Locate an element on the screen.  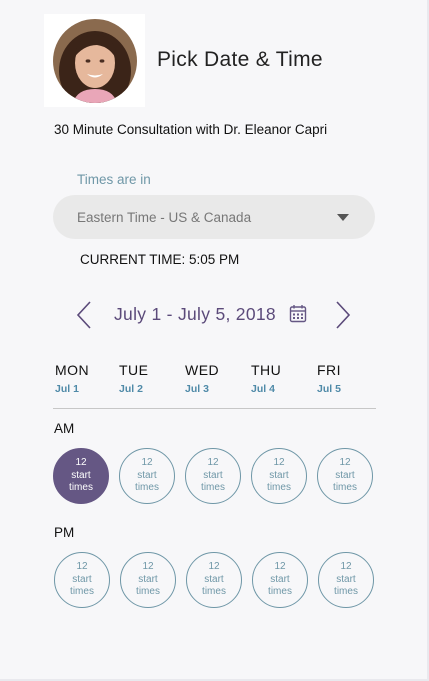
slot-pm-wed: 12 start times is located at coordinates (214, 580).